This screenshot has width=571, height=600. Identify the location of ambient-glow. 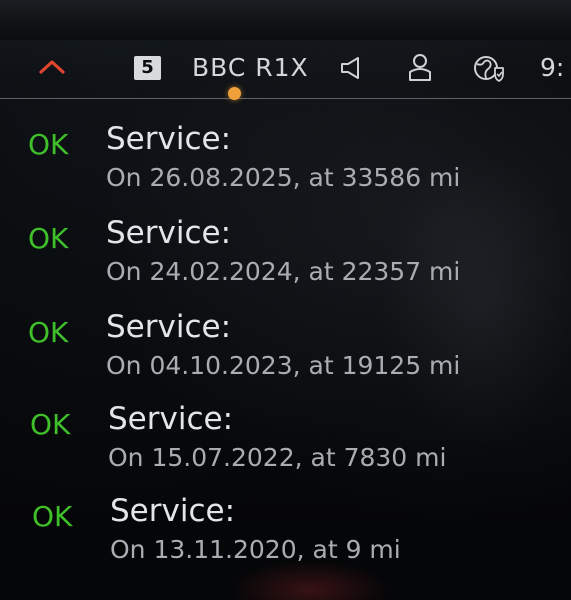
(310, 580).